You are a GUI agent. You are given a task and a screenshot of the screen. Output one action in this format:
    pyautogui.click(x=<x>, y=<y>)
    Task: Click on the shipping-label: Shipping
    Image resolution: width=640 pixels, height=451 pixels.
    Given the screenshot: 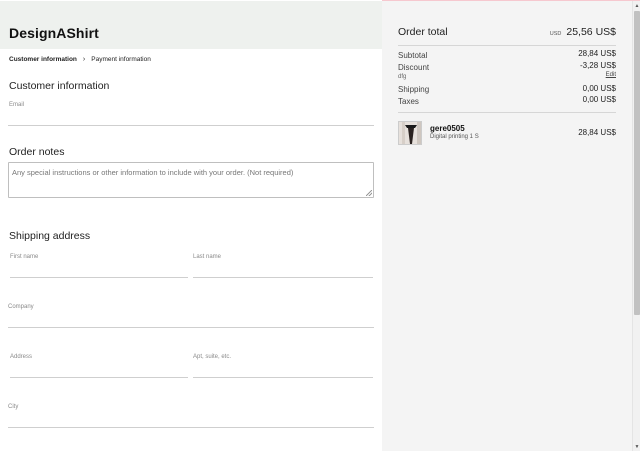 What is the action you would take?
    pyautogui.click(x=414, y=89)
    